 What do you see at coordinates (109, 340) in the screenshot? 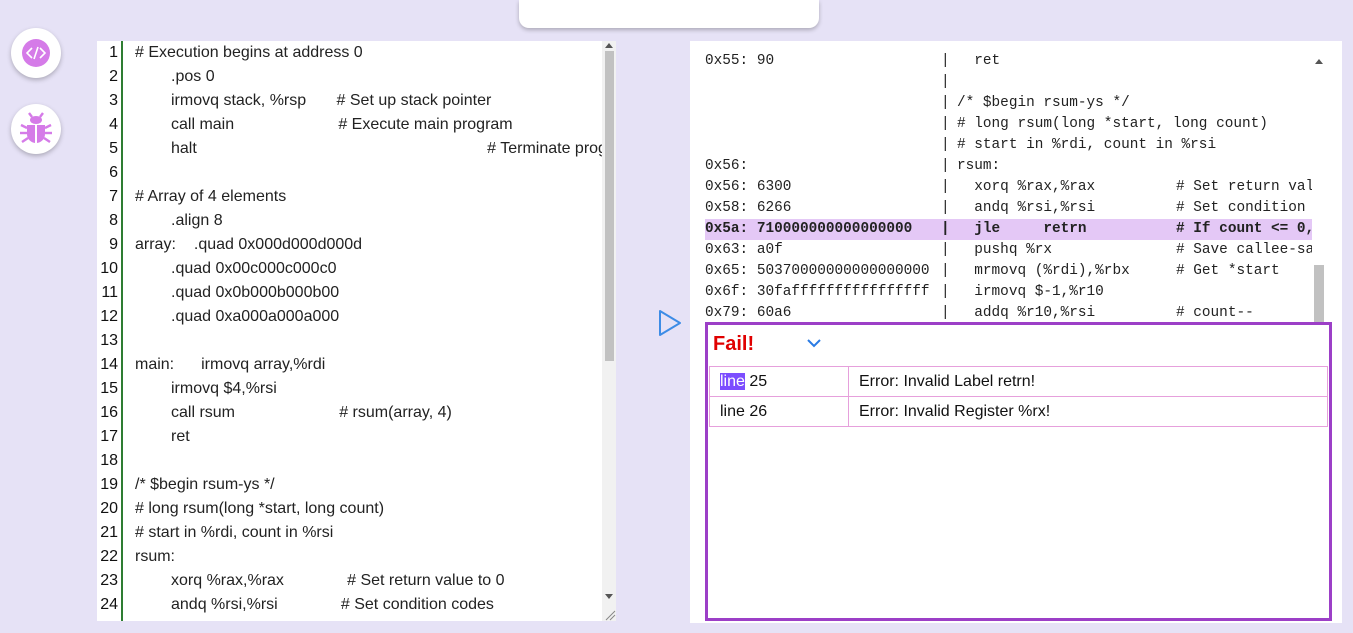
I see `line-number: 13` at bounding box center [109, 340].